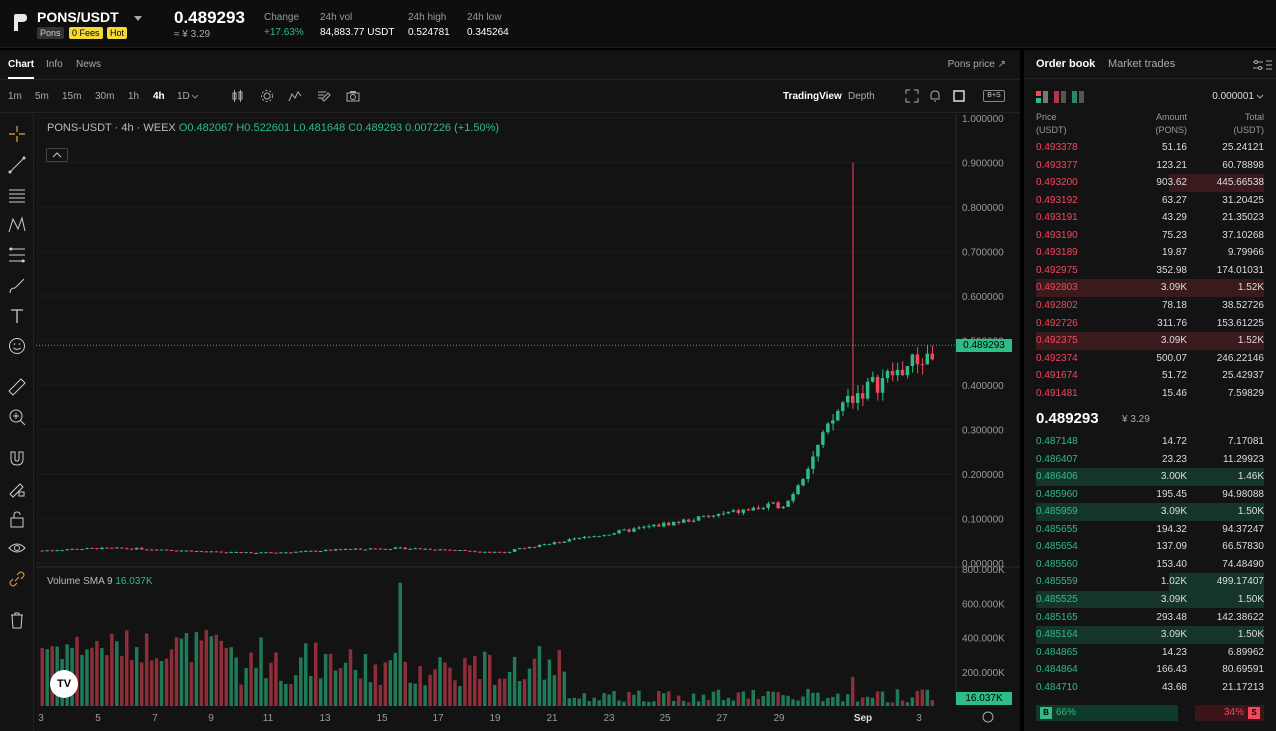  What do you see at coordinates (134, 581) in the screenshot?
I see `volume-legend-value: 16.037K` at bounding box center [134, 581].